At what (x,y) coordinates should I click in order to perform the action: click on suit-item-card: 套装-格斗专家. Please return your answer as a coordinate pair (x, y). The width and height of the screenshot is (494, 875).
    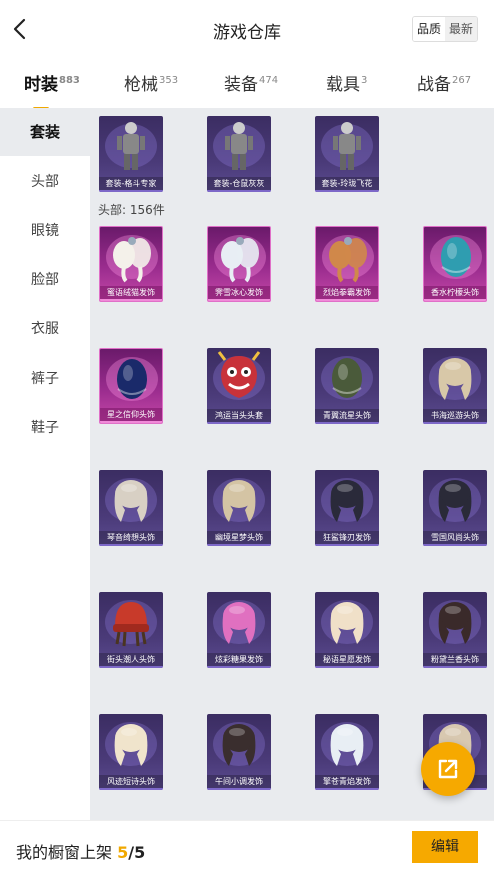
    Looking at the image, I should click on (131, 154).